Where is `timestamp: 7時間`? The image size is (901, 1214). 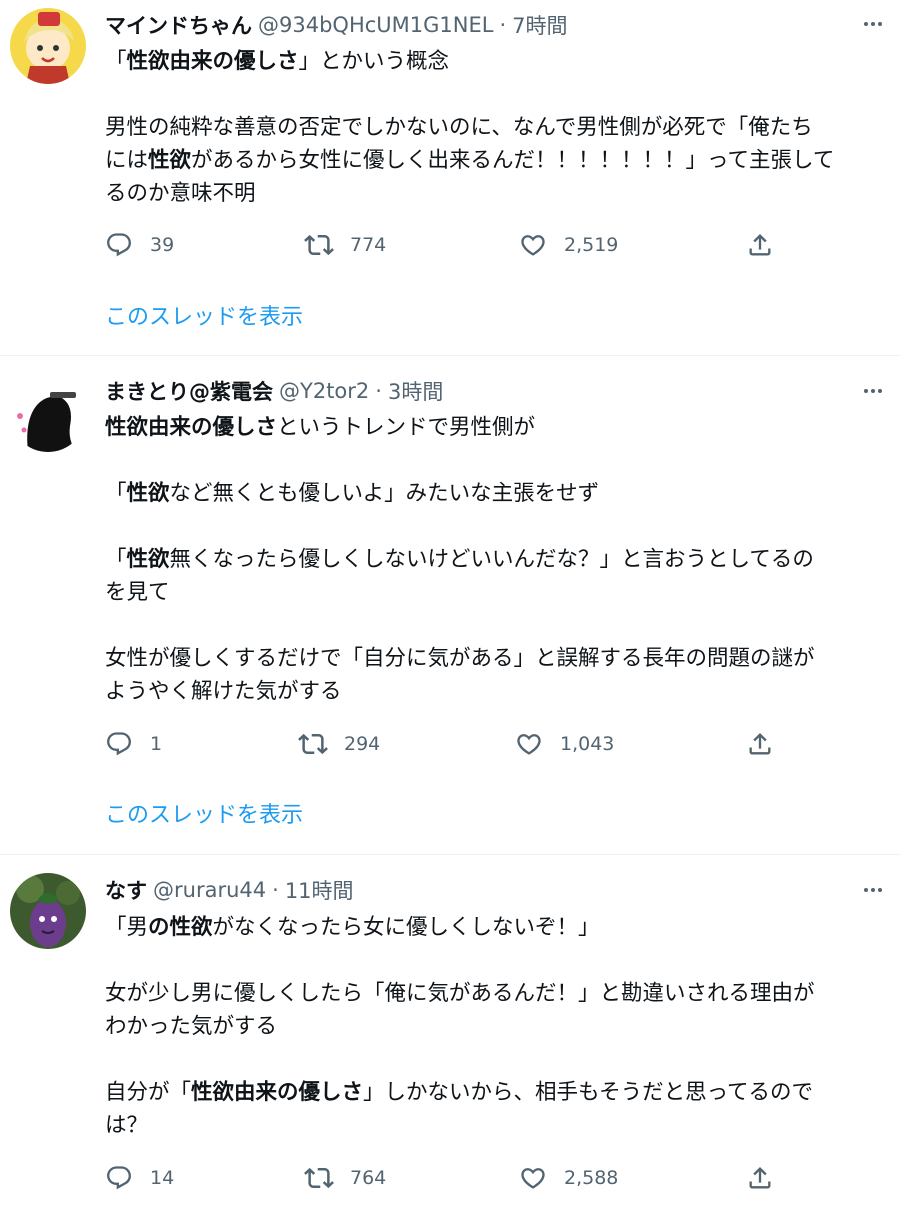
timestamp: 7時間 is located at coordinates (539, 25).